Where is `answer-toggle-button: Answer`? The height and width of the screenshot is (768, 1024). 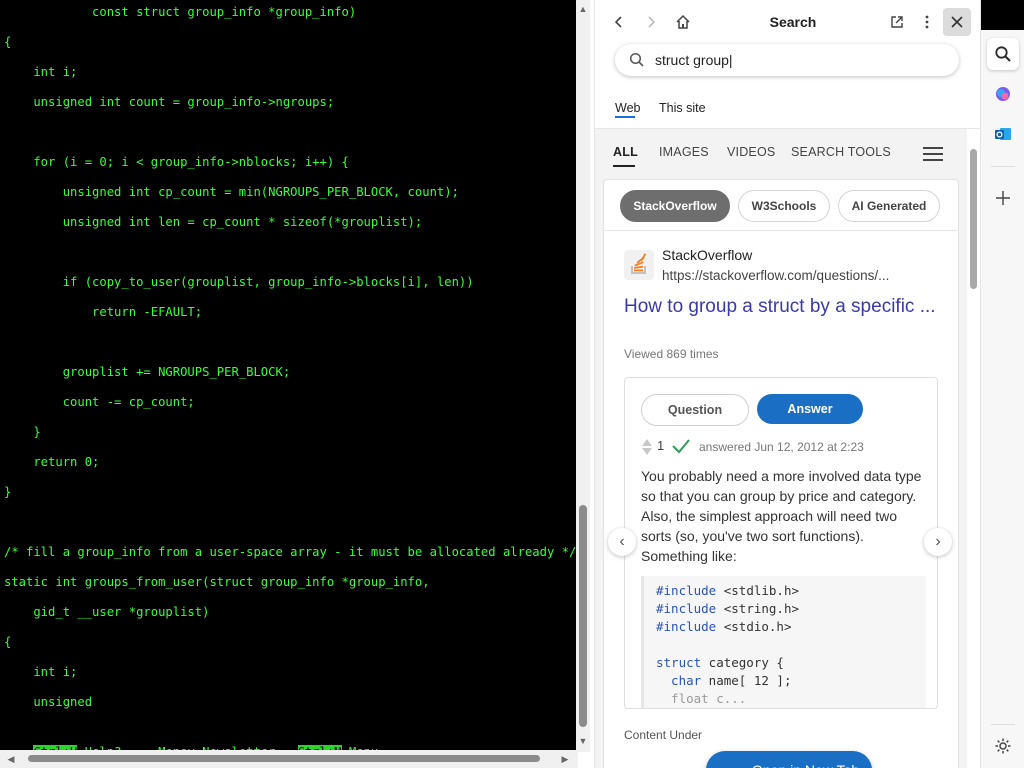
answer-toggle-button: Answer is located at coordinates (810, 409).